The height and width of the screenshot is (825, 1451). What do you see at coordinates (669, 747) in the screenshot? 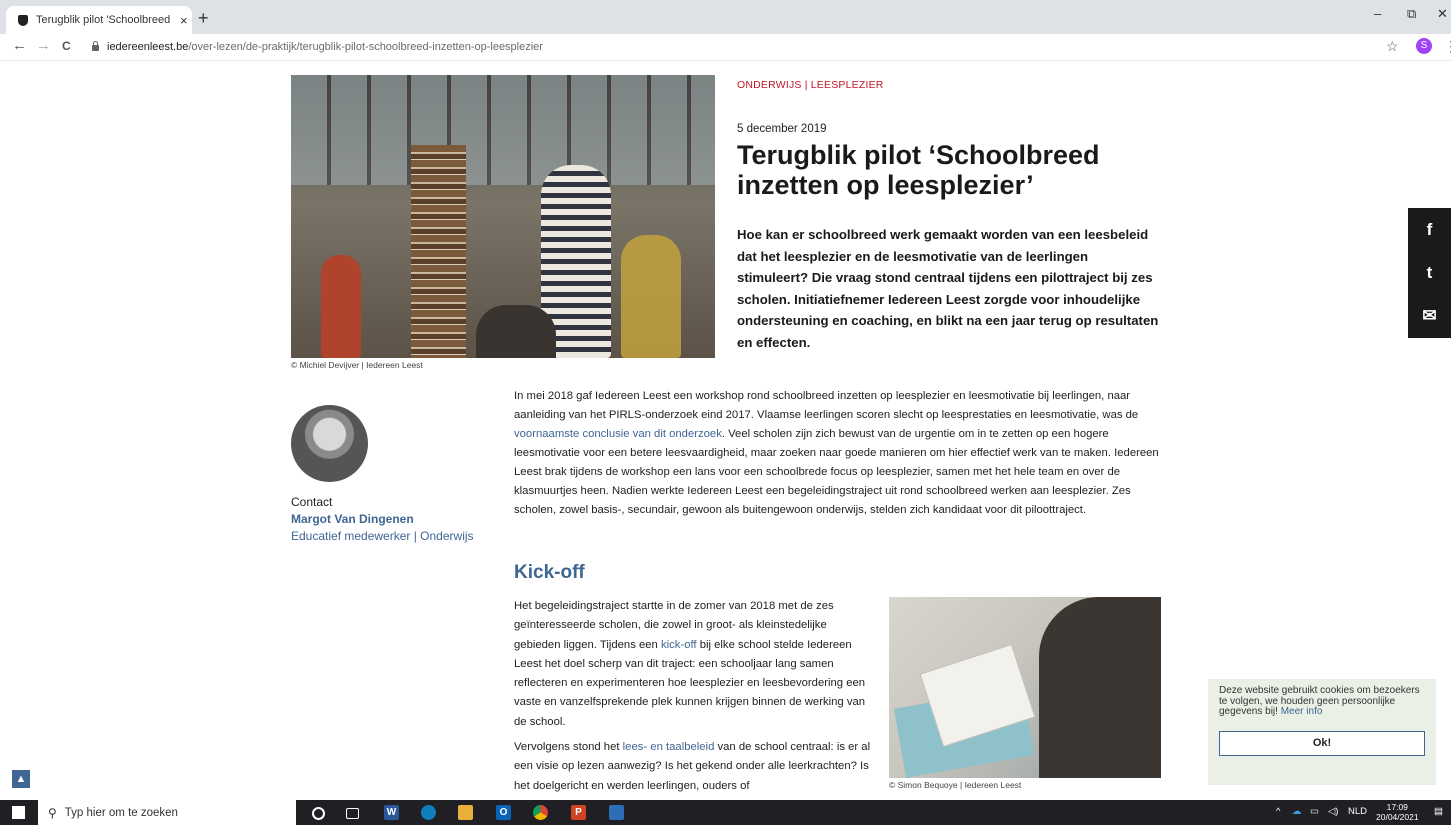
I see `lees-taalbeleid-link: lees- en taalbeleid` at bounding box center [669, 747].